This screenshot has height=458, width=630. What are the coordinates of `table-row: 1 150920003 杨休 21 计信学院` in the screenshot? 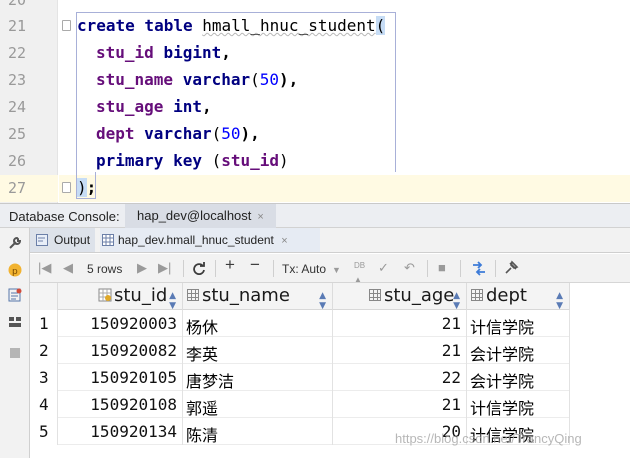 It's located at (300, 323).